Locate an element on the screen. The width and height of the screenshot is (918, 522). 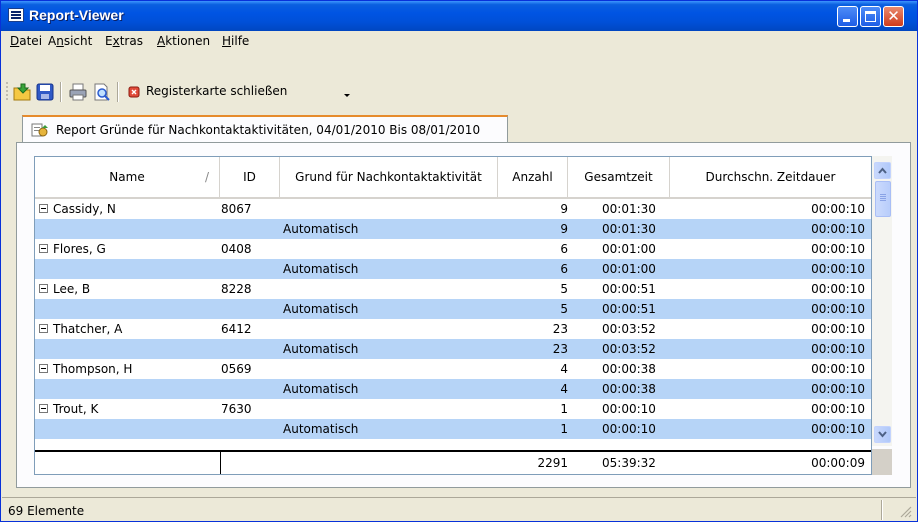
cell-name: Lee, B is located at coordinates (72, 289).